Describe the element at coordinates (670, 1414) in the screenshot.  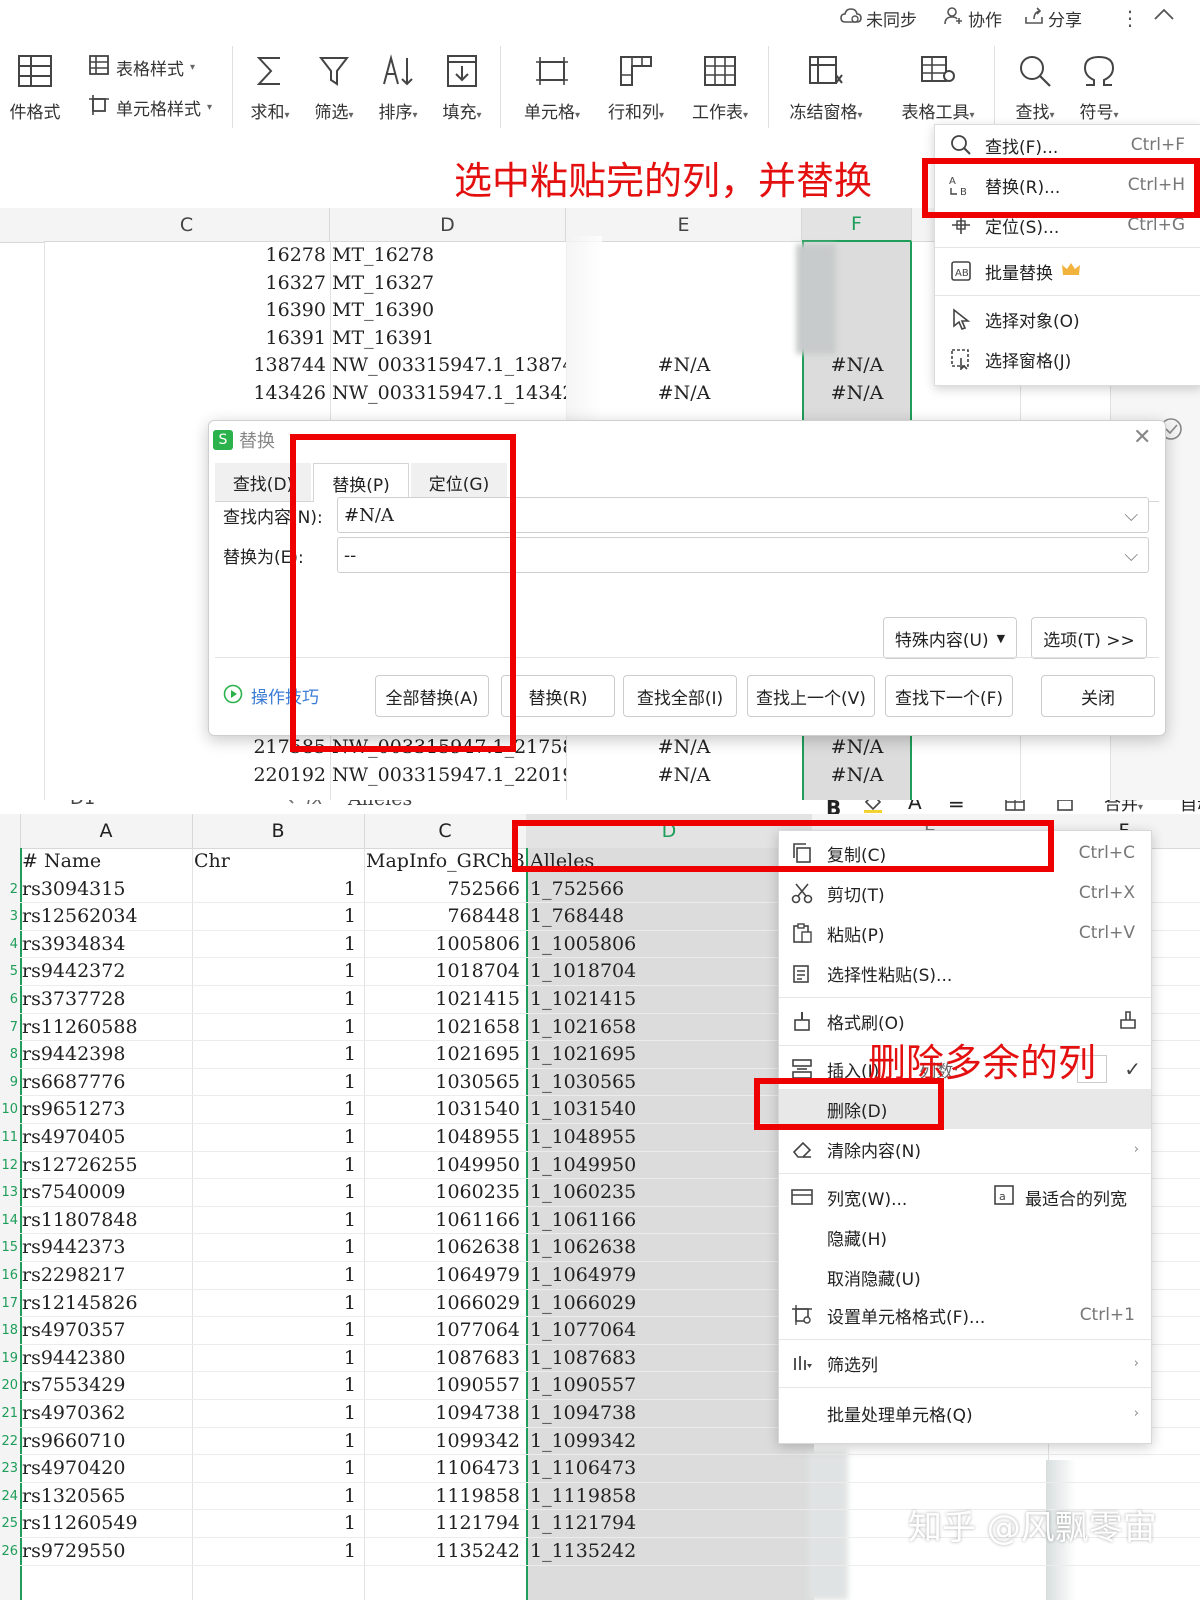
I see `cell-d: 1_1094738` at that location.